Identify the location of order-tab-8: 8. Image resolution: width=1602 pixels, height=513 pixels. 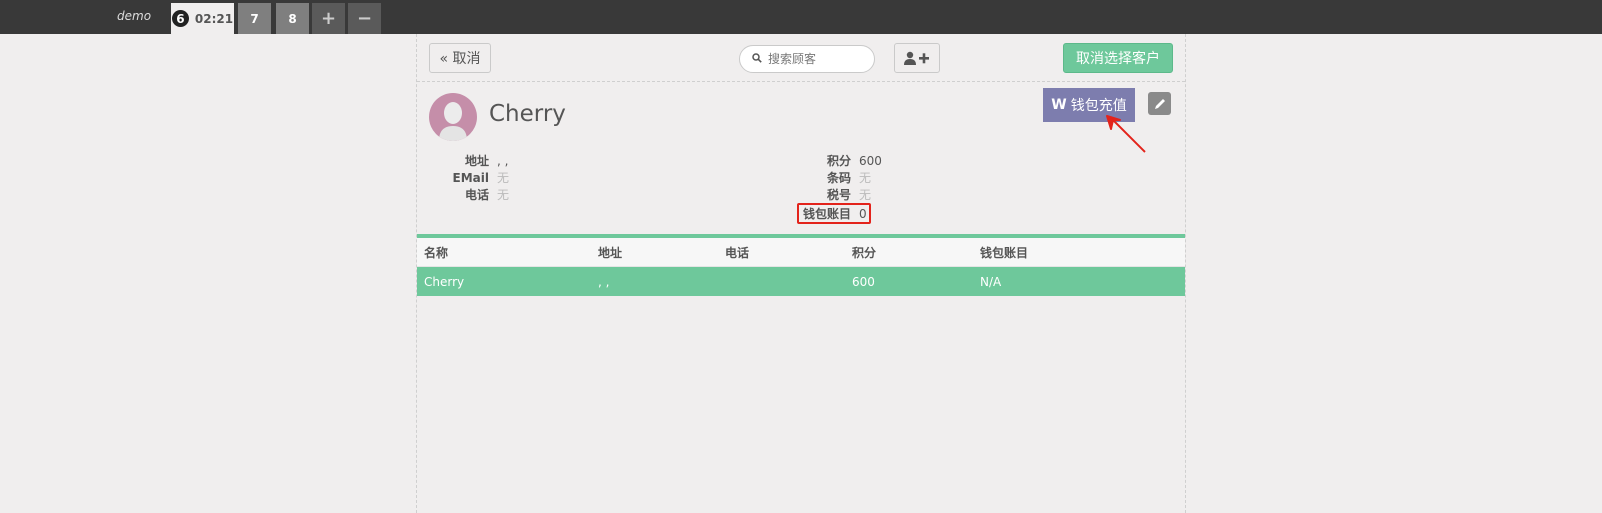
(292, 18).